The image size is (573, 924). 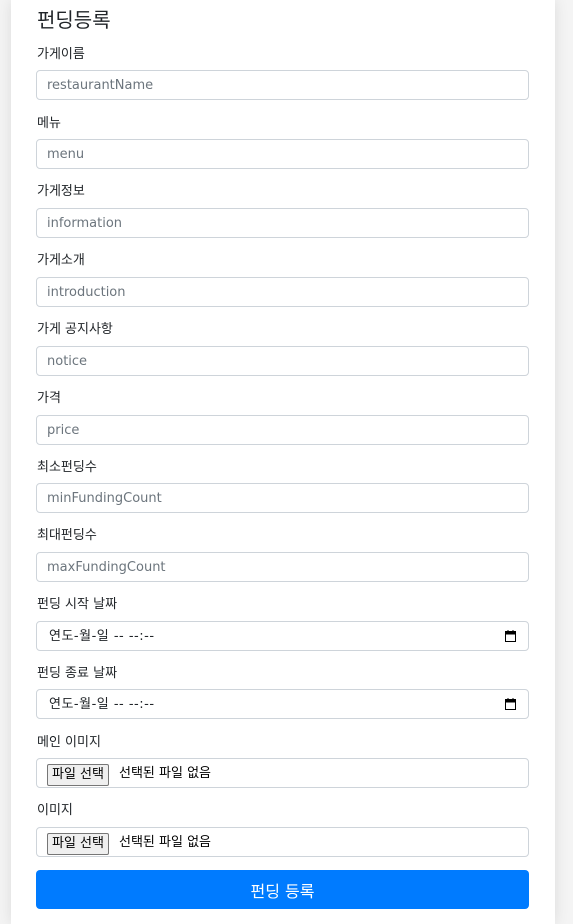 What do you see at coordinates (78, 775) in the screenshot?
I see `main-image-choose-file-button: 파일 선택` at bounding box center [78, 775].